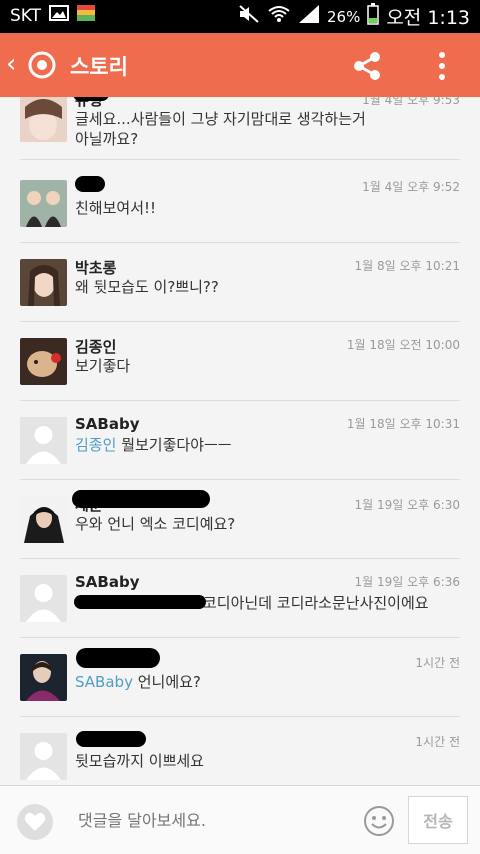 The image size is (480, 854). Describe the element at coordinates (403, 424) in the screenshot. I see `comment-time: 1월 18일 오후 10:31` at that location.